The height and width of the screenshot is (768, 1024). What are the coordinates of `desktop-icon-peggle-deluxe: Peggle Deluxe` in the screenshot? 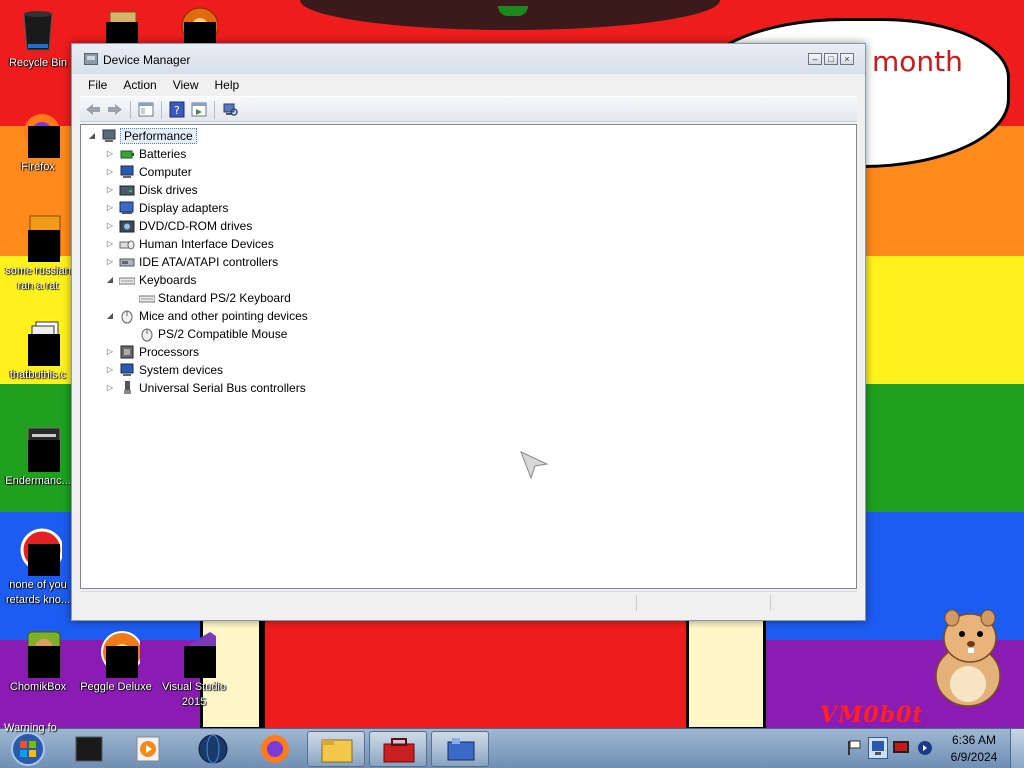 It's located at (116, 662).